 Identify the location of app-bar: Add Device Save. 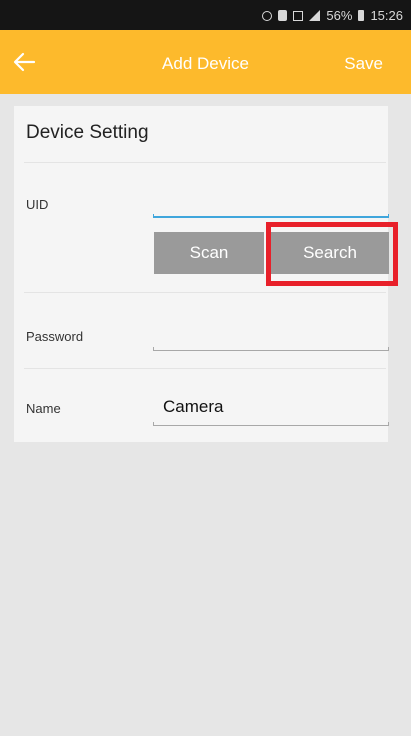
(205, 62).